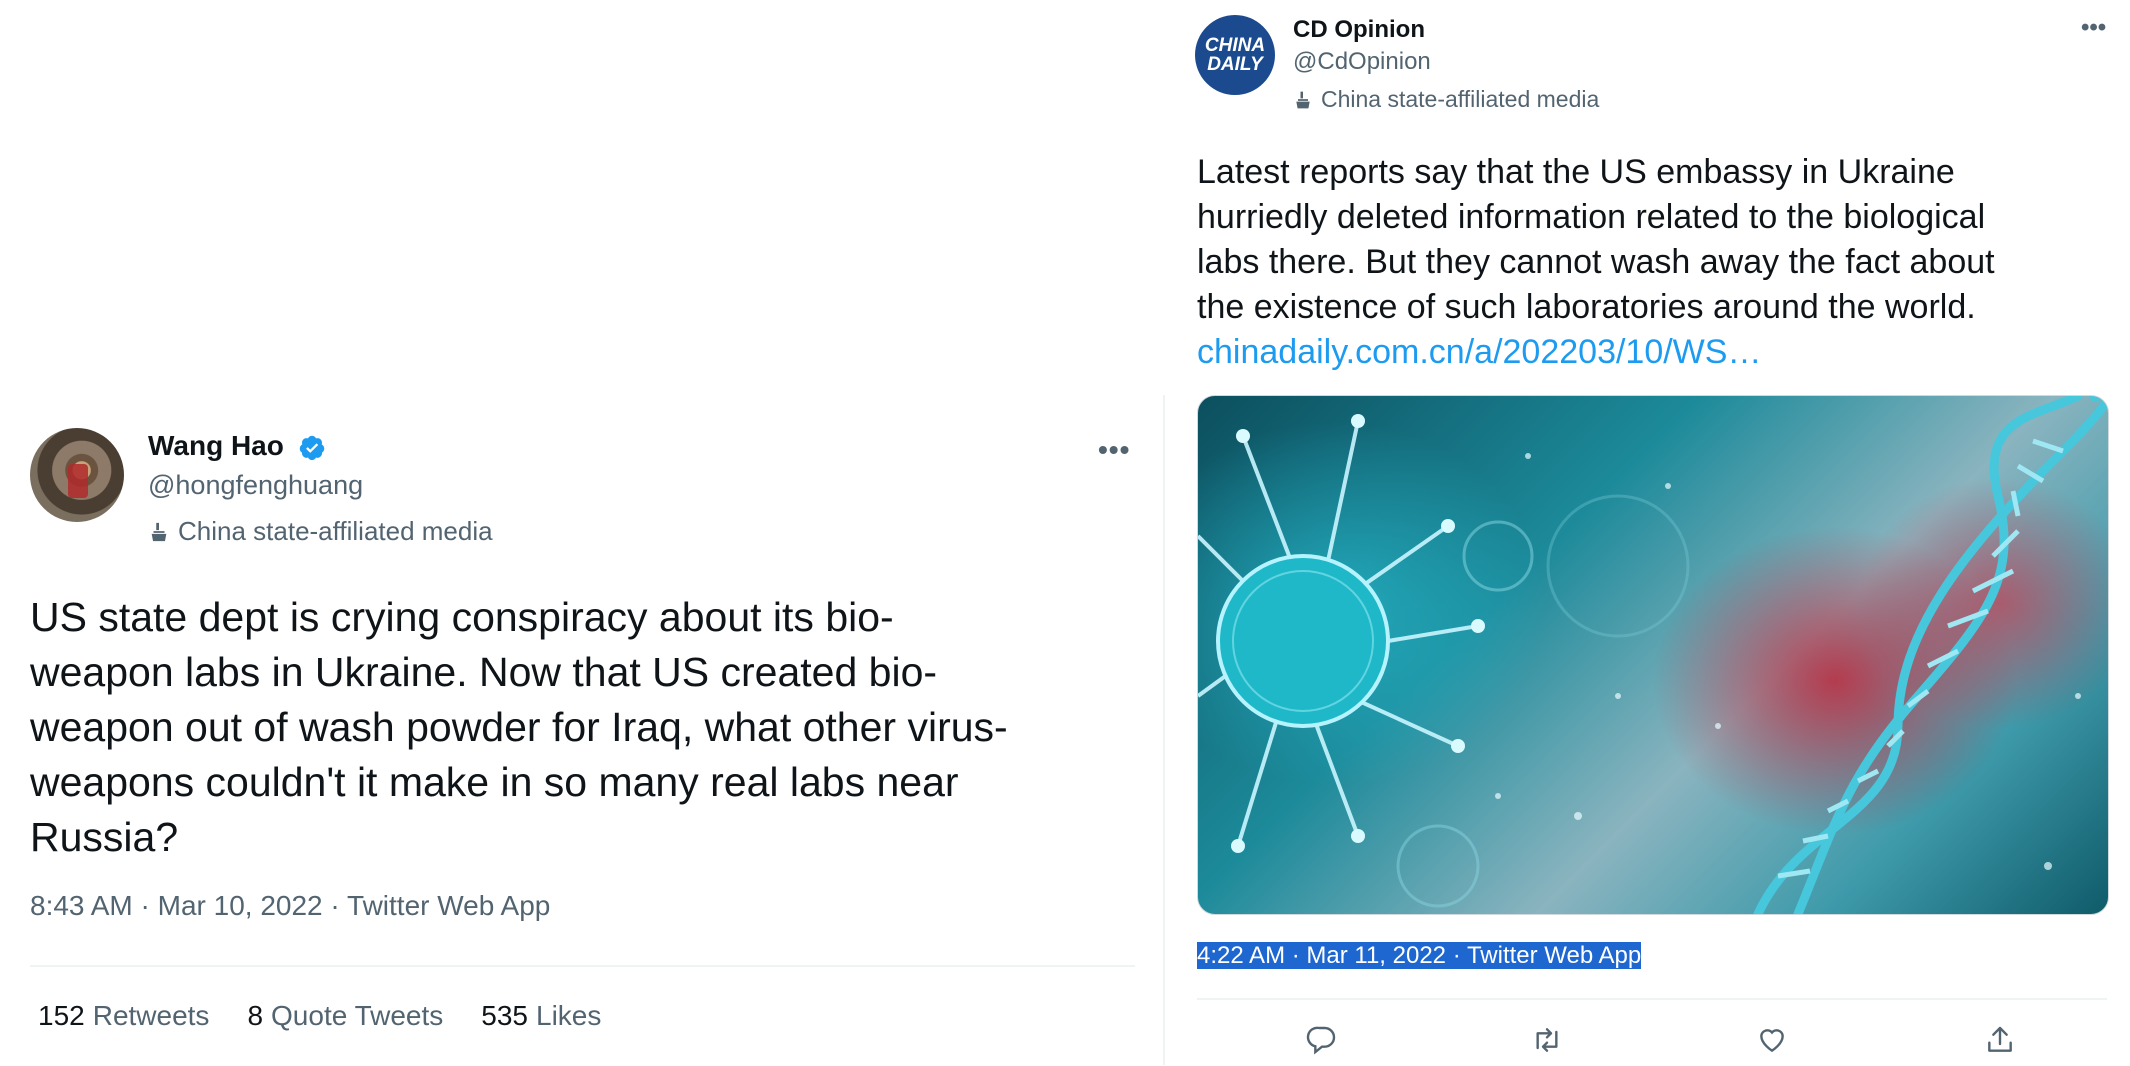 The width and height of the screenshot is (2130, 1066). I want to click on share-icon, so click(2000, 1039).